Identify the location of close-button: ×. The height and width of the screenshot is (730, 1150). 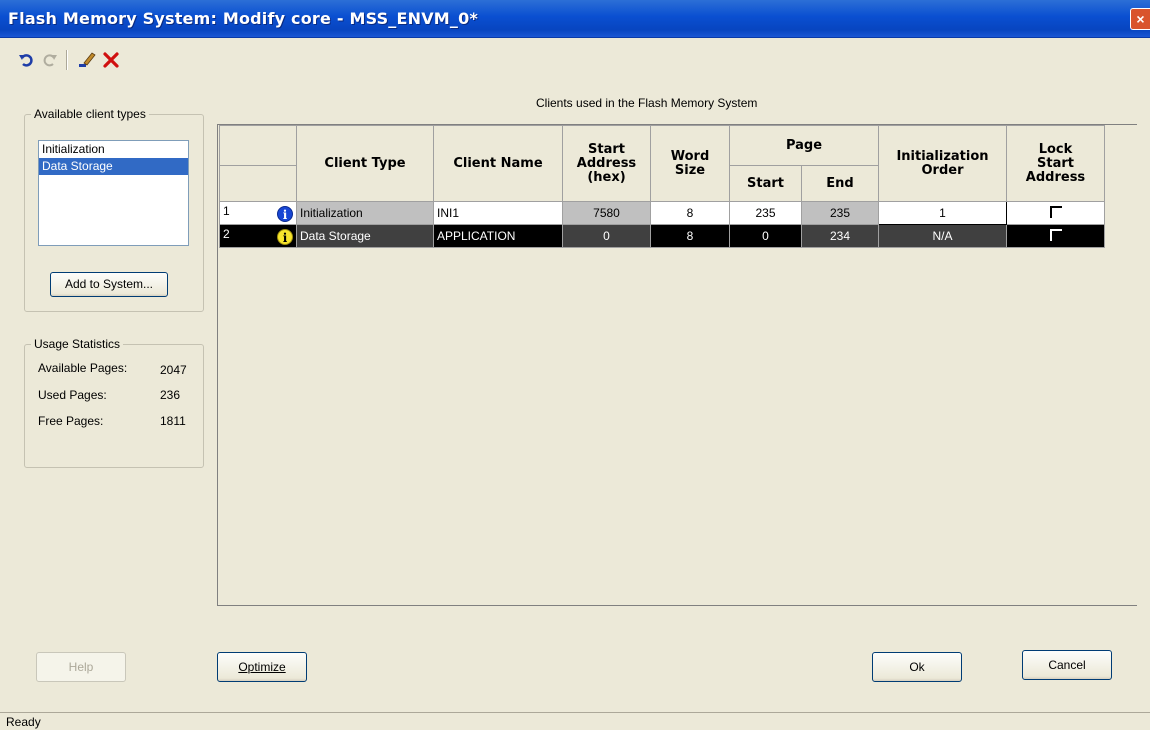
(1140, 19).